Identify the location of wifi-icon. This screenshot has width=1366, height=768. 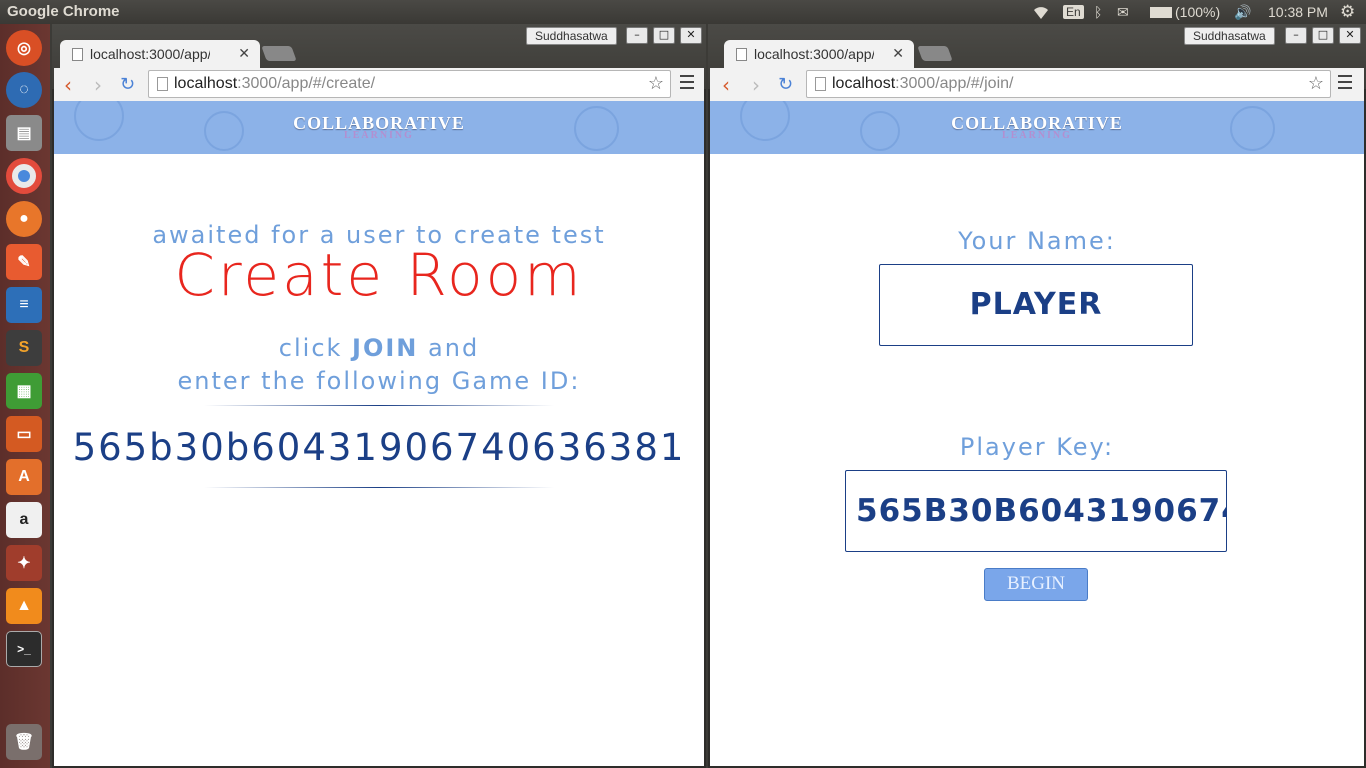
(1041, 12).